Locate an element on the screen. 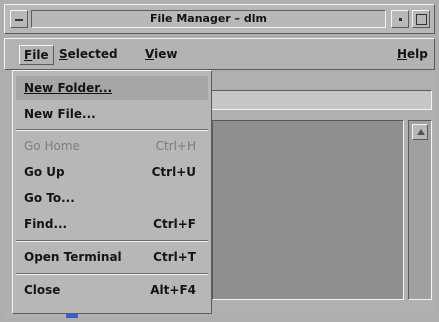 The width and height of the screenshot is (439, 322). maximize-icon is located at coordinates (421, 19).